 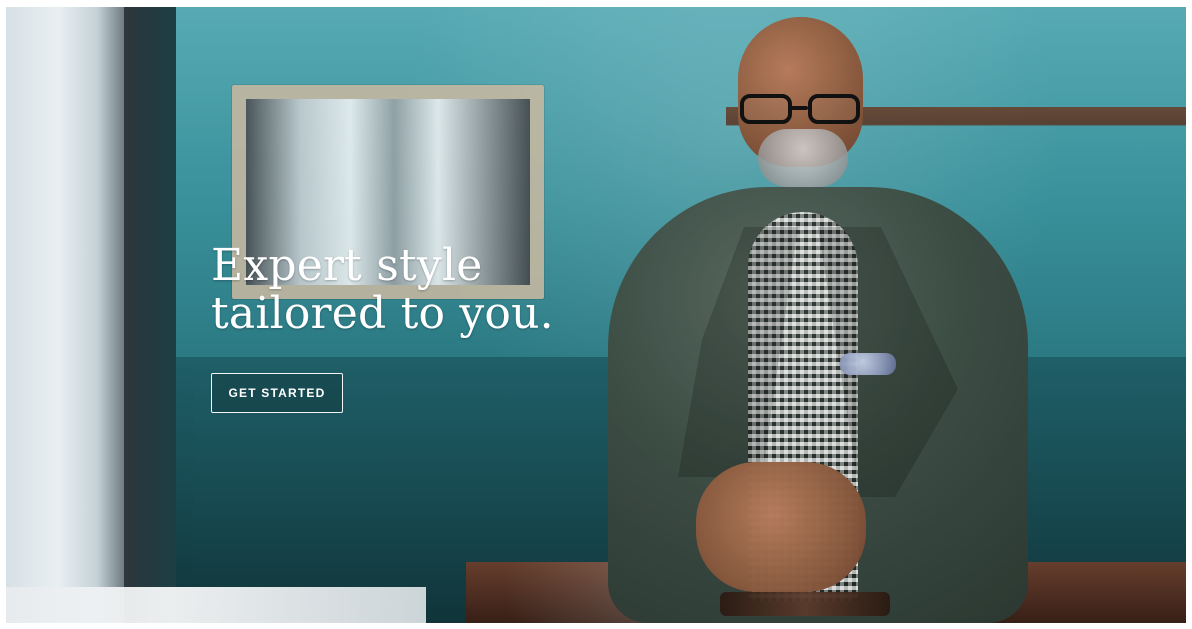 What do you see at coordinates (347, 265) in the screenshot?
I see `hero-headline-line-1: Expert style` at bounding box center [347, 265].